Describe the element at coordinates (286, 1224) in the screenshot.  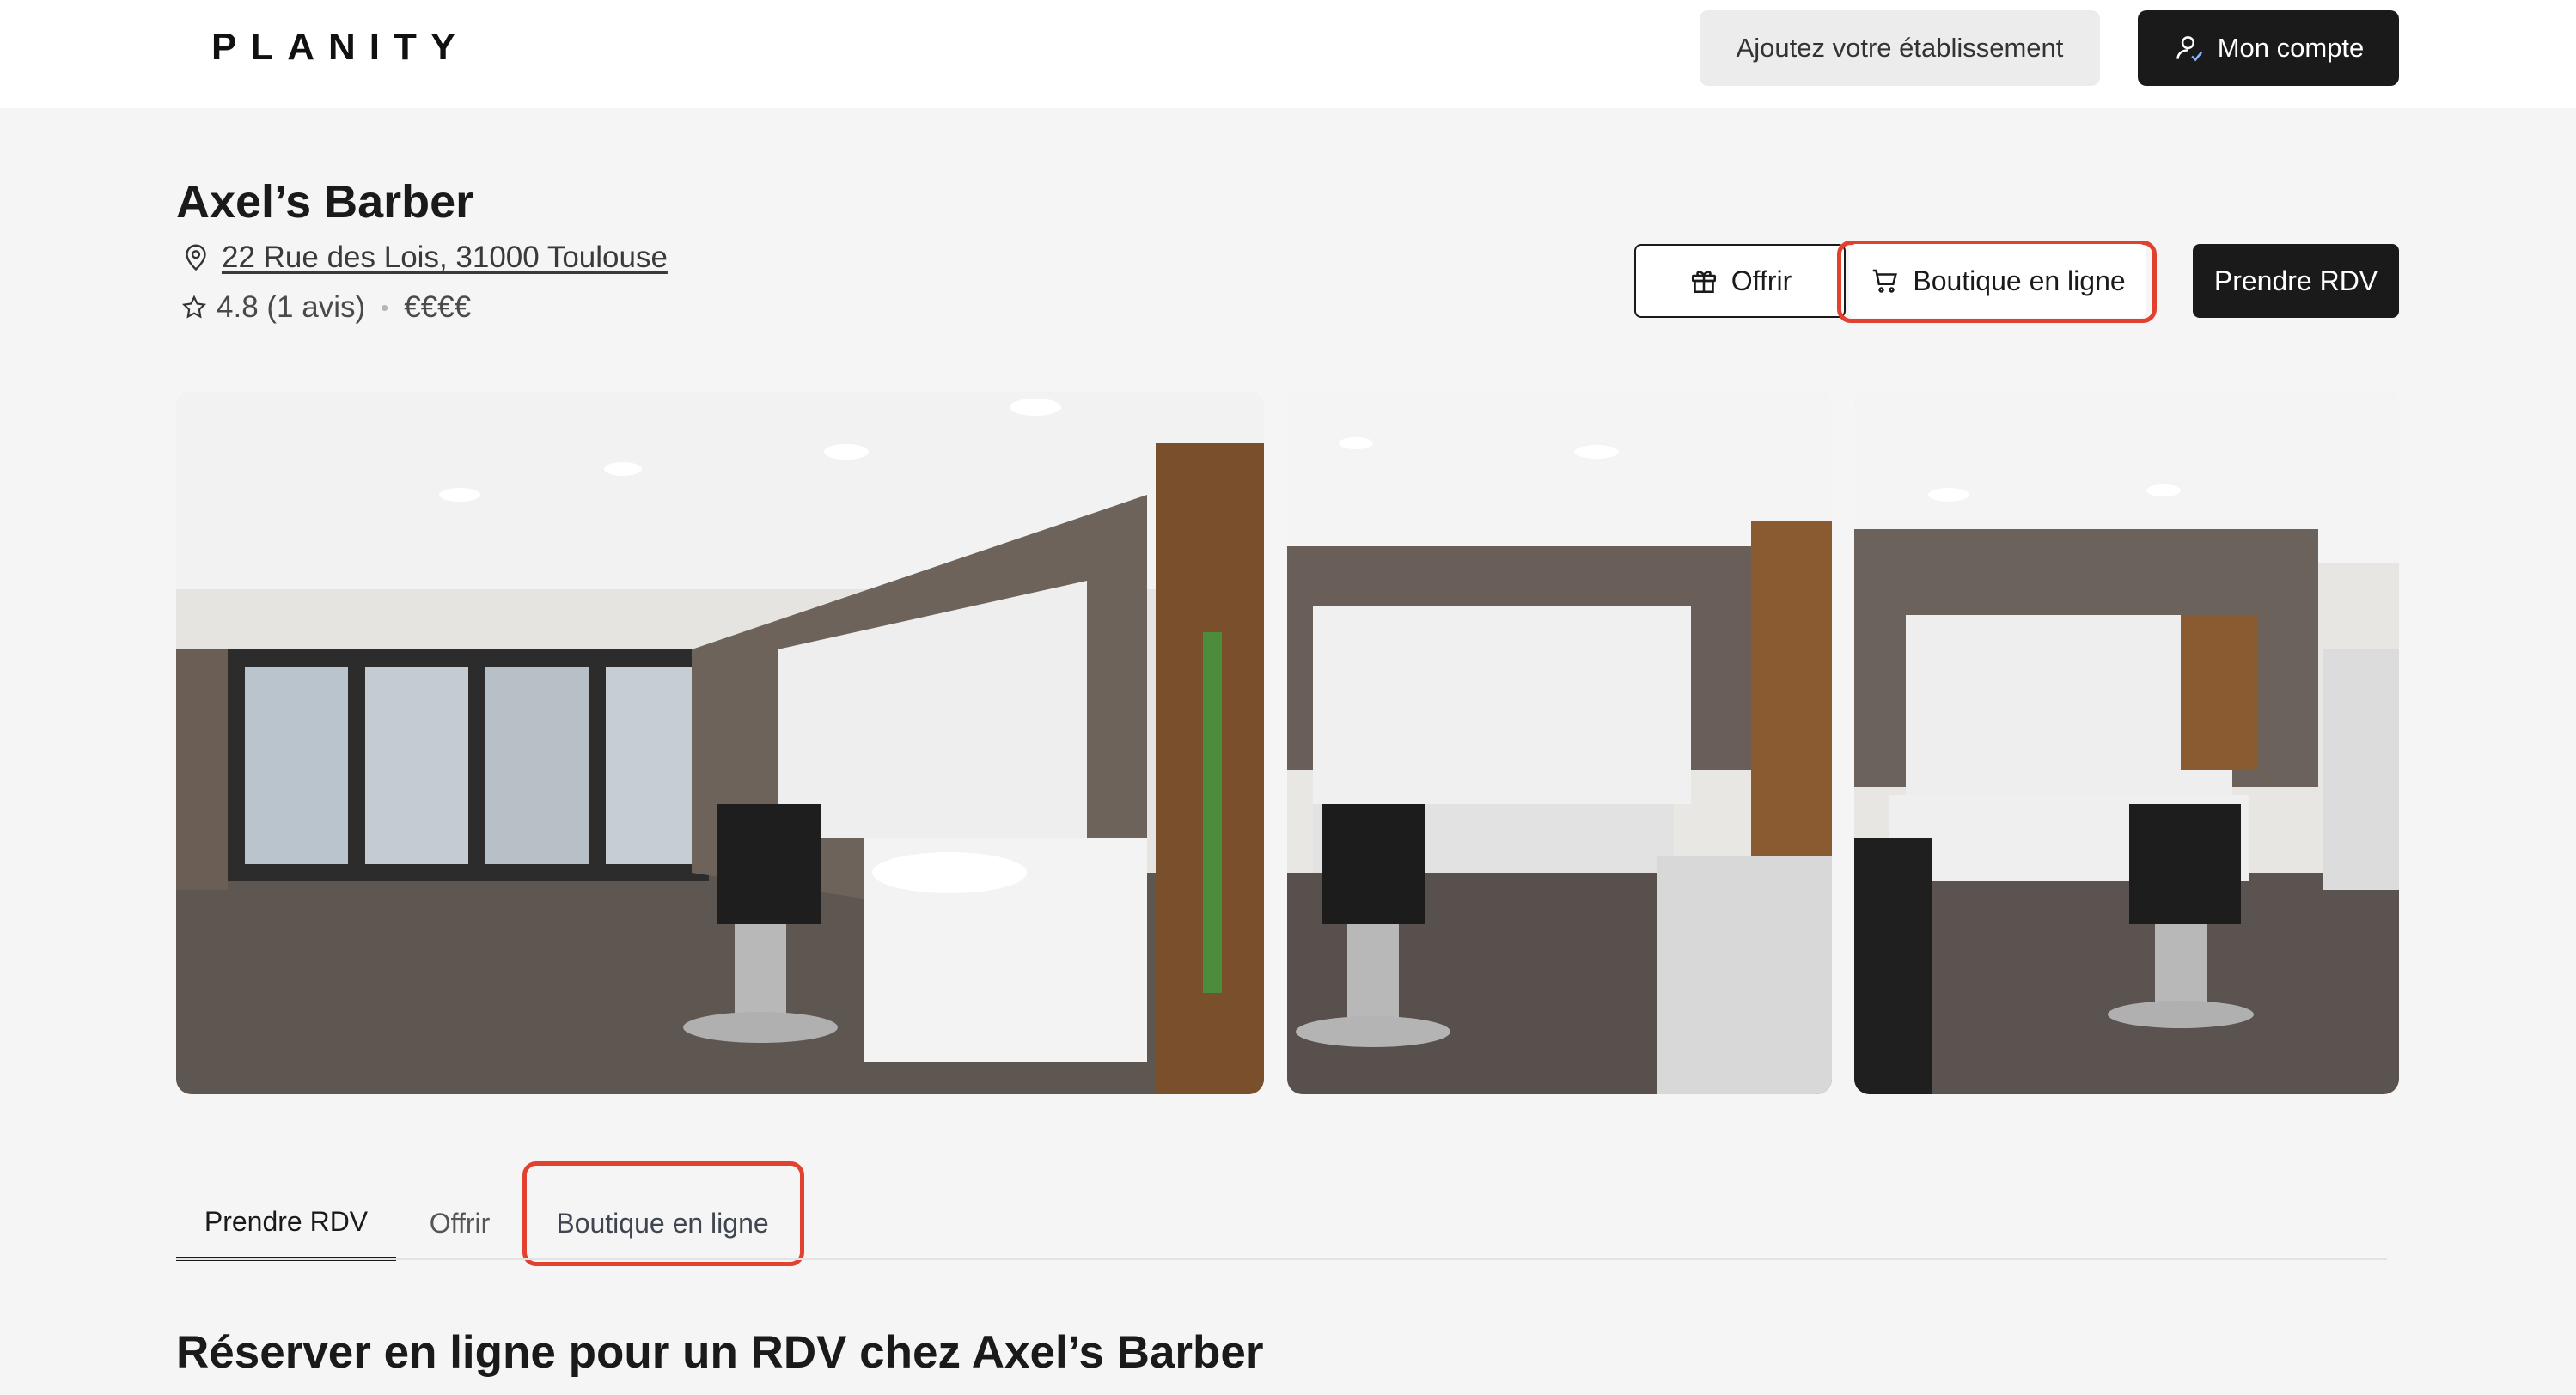
I see `tab-book-appointment: Prendre RDV` at that location.